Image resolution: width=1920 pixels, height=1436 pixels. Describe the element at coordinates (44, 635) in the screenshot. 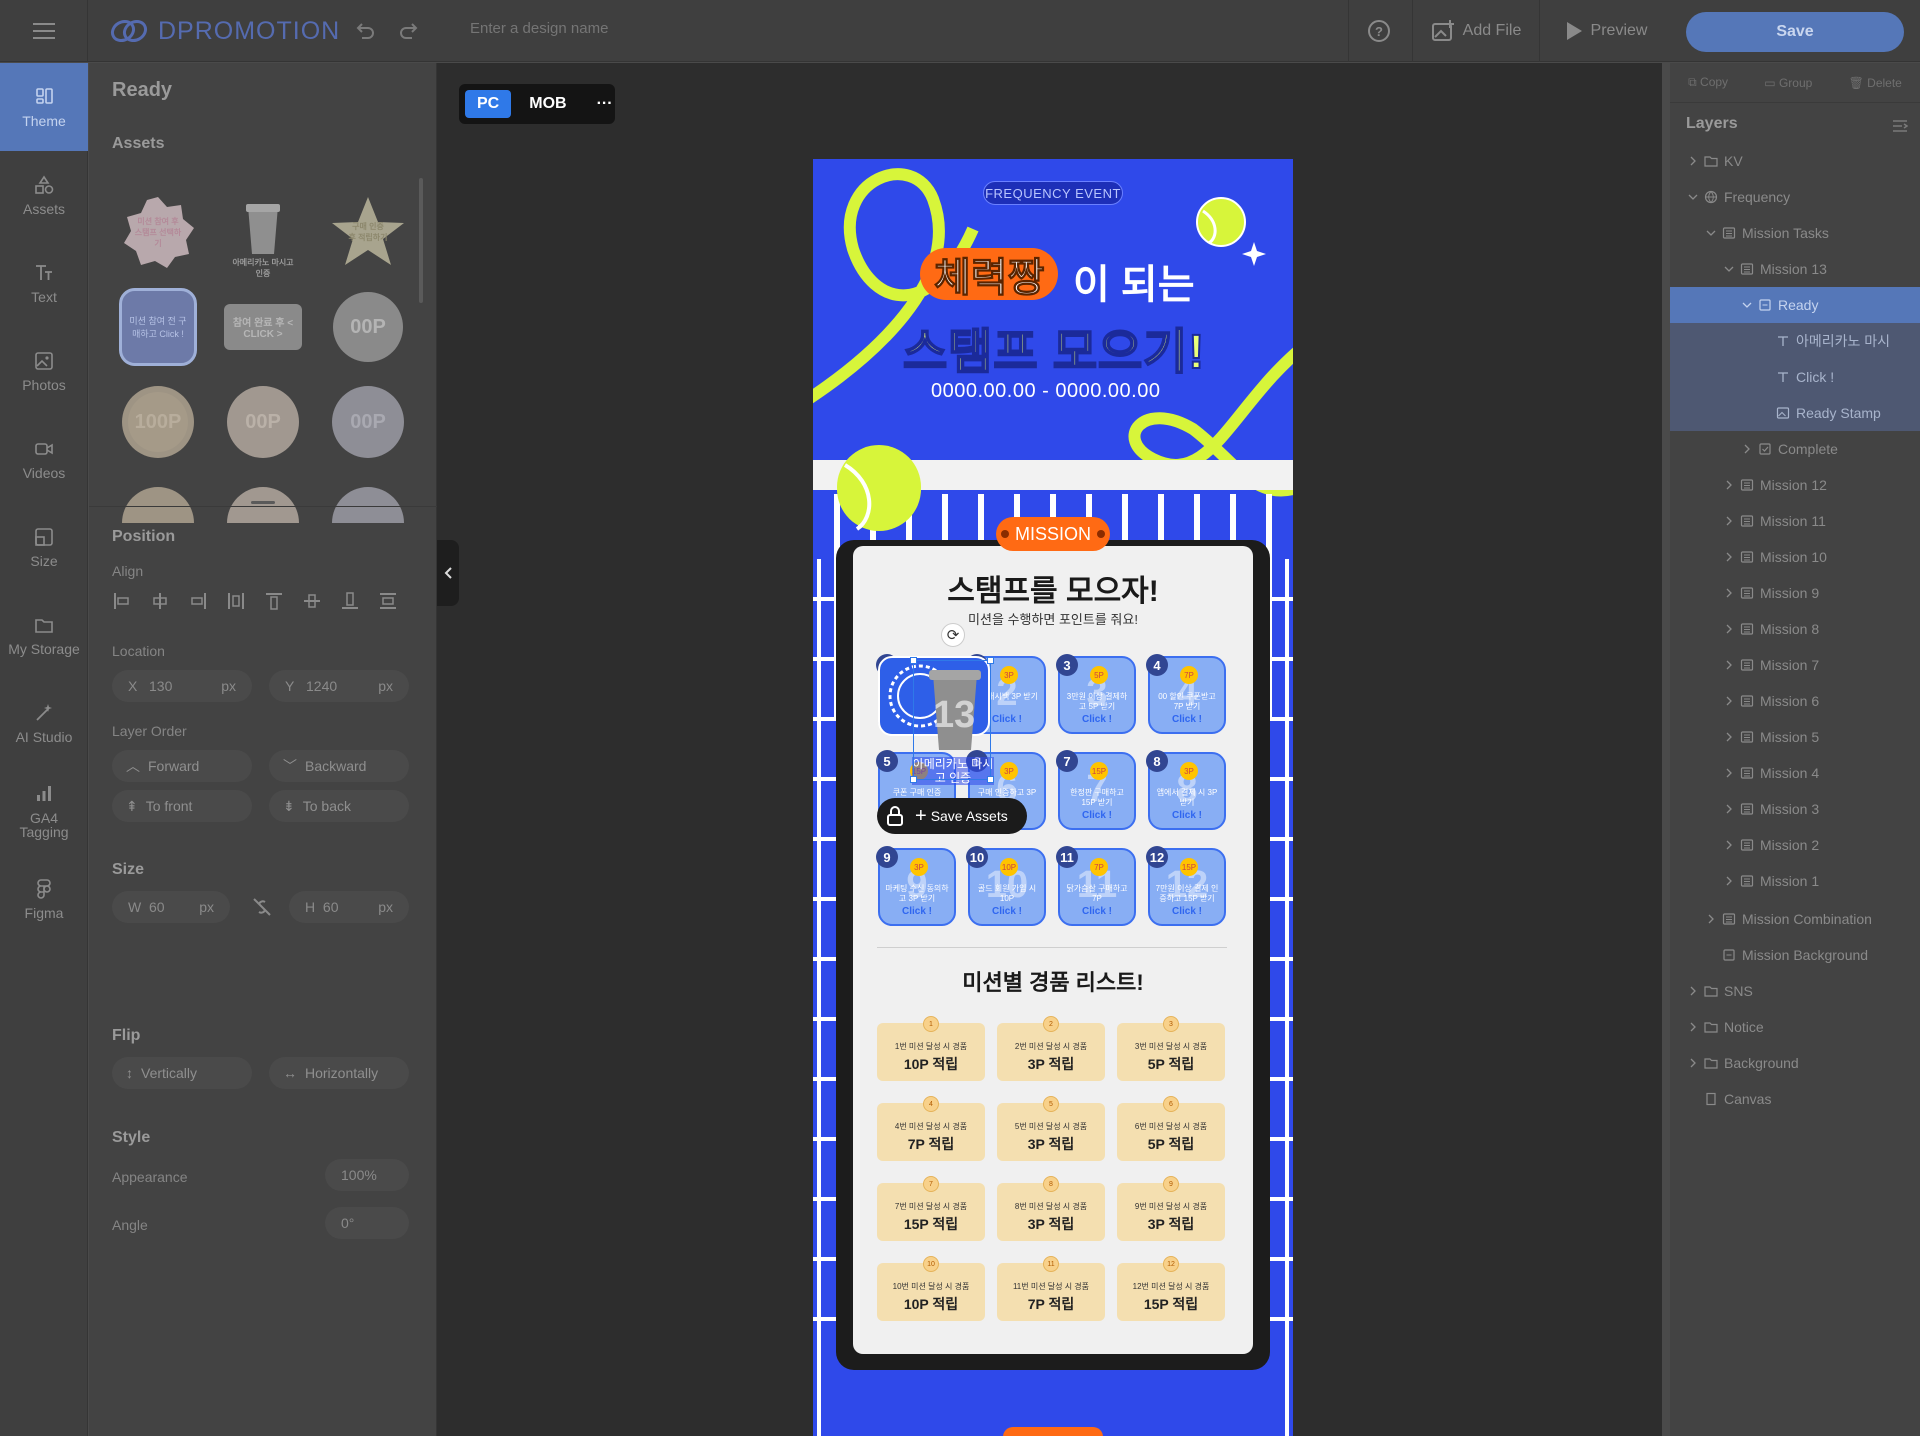

I see `nav-item-my-storage: My Storage` at that location.